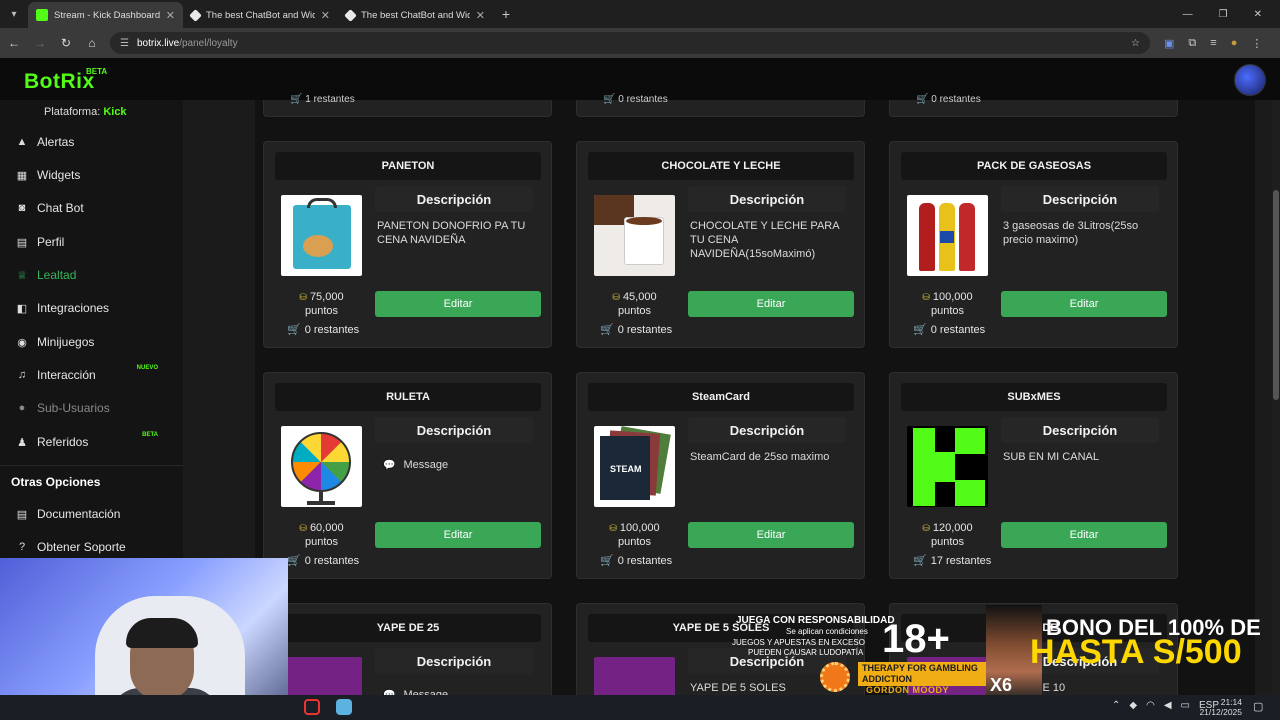 This screenshot has height=720, width=1280. I want to click on battery-icon: ▭, so click(1185, 705).